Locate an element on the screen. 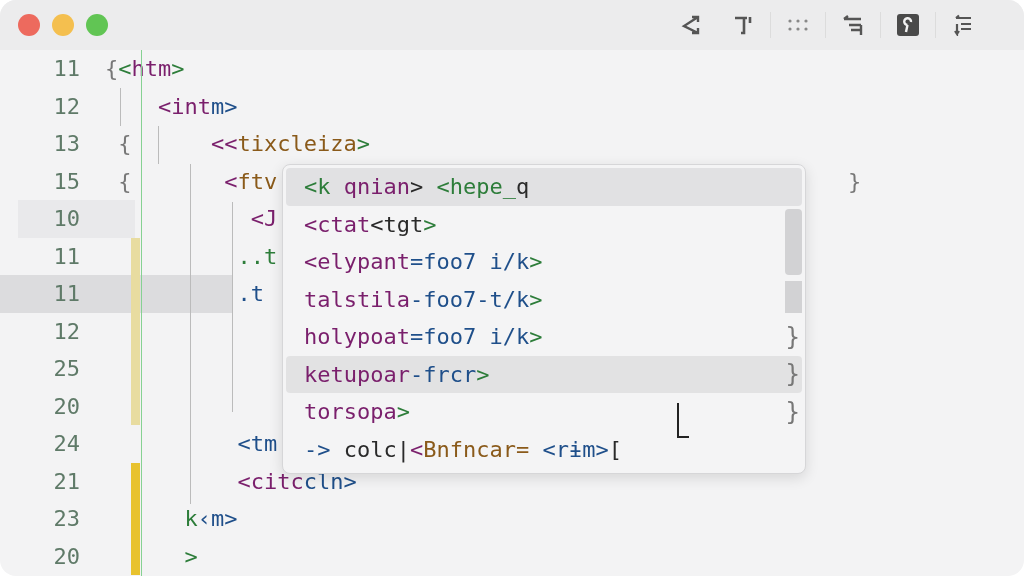 This screenshot has height=576, width=1024. code-line: { <<tixcleiza> is located at coordinates (243, 144).